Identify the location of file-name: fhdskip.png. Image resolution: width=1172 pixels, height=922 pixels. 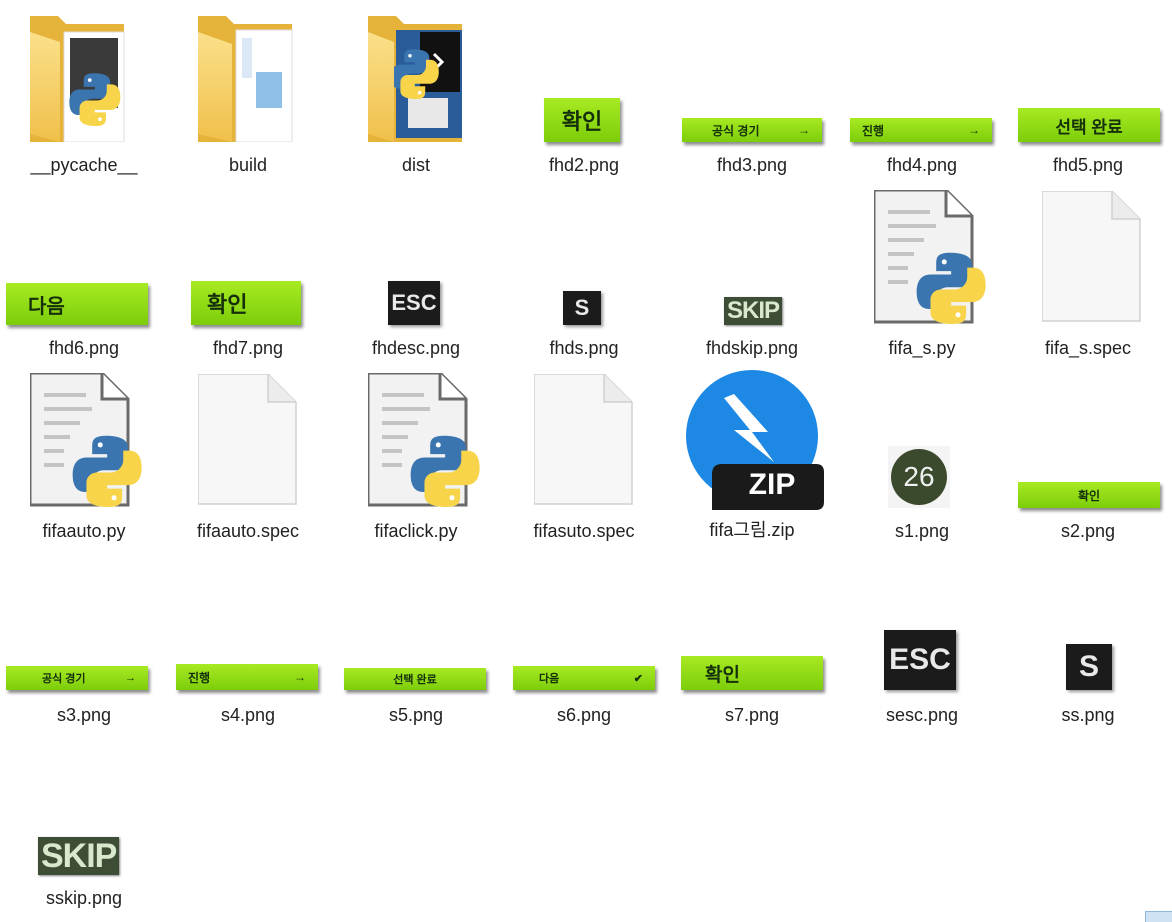
(752, 348).